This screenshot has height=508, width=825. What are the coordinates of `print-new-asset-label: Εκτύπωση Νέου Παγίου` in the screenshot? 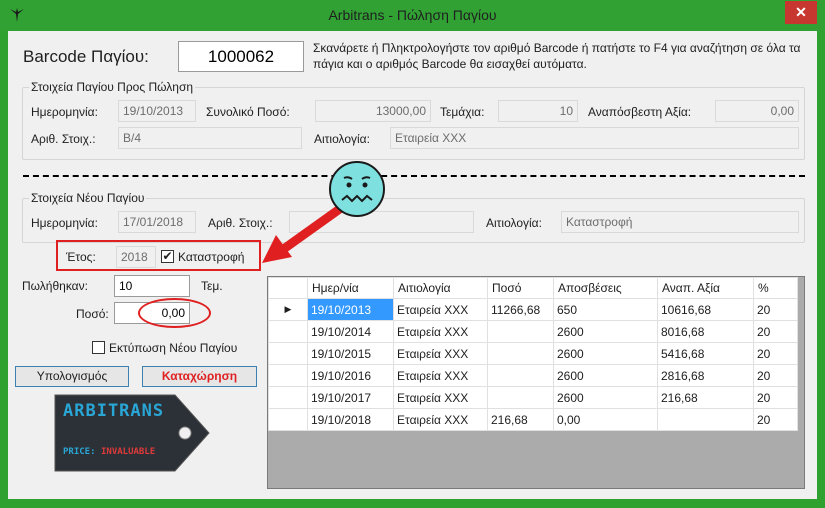 It's located at (173, 348).